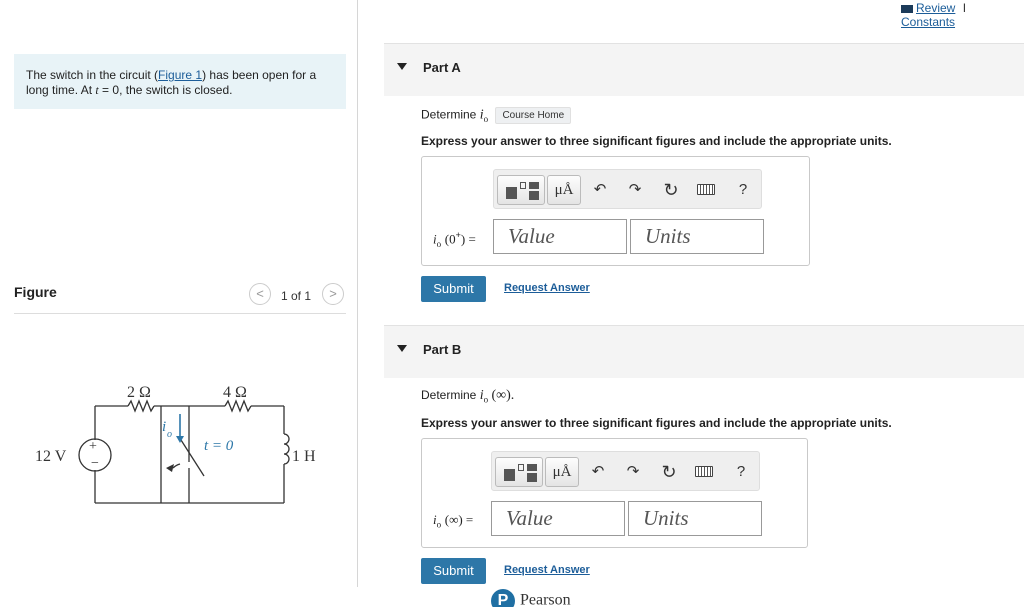  What do you see at coordinates (907, 8) in the screenshot?
I see `review-icon` at bounding box center [907, 8].